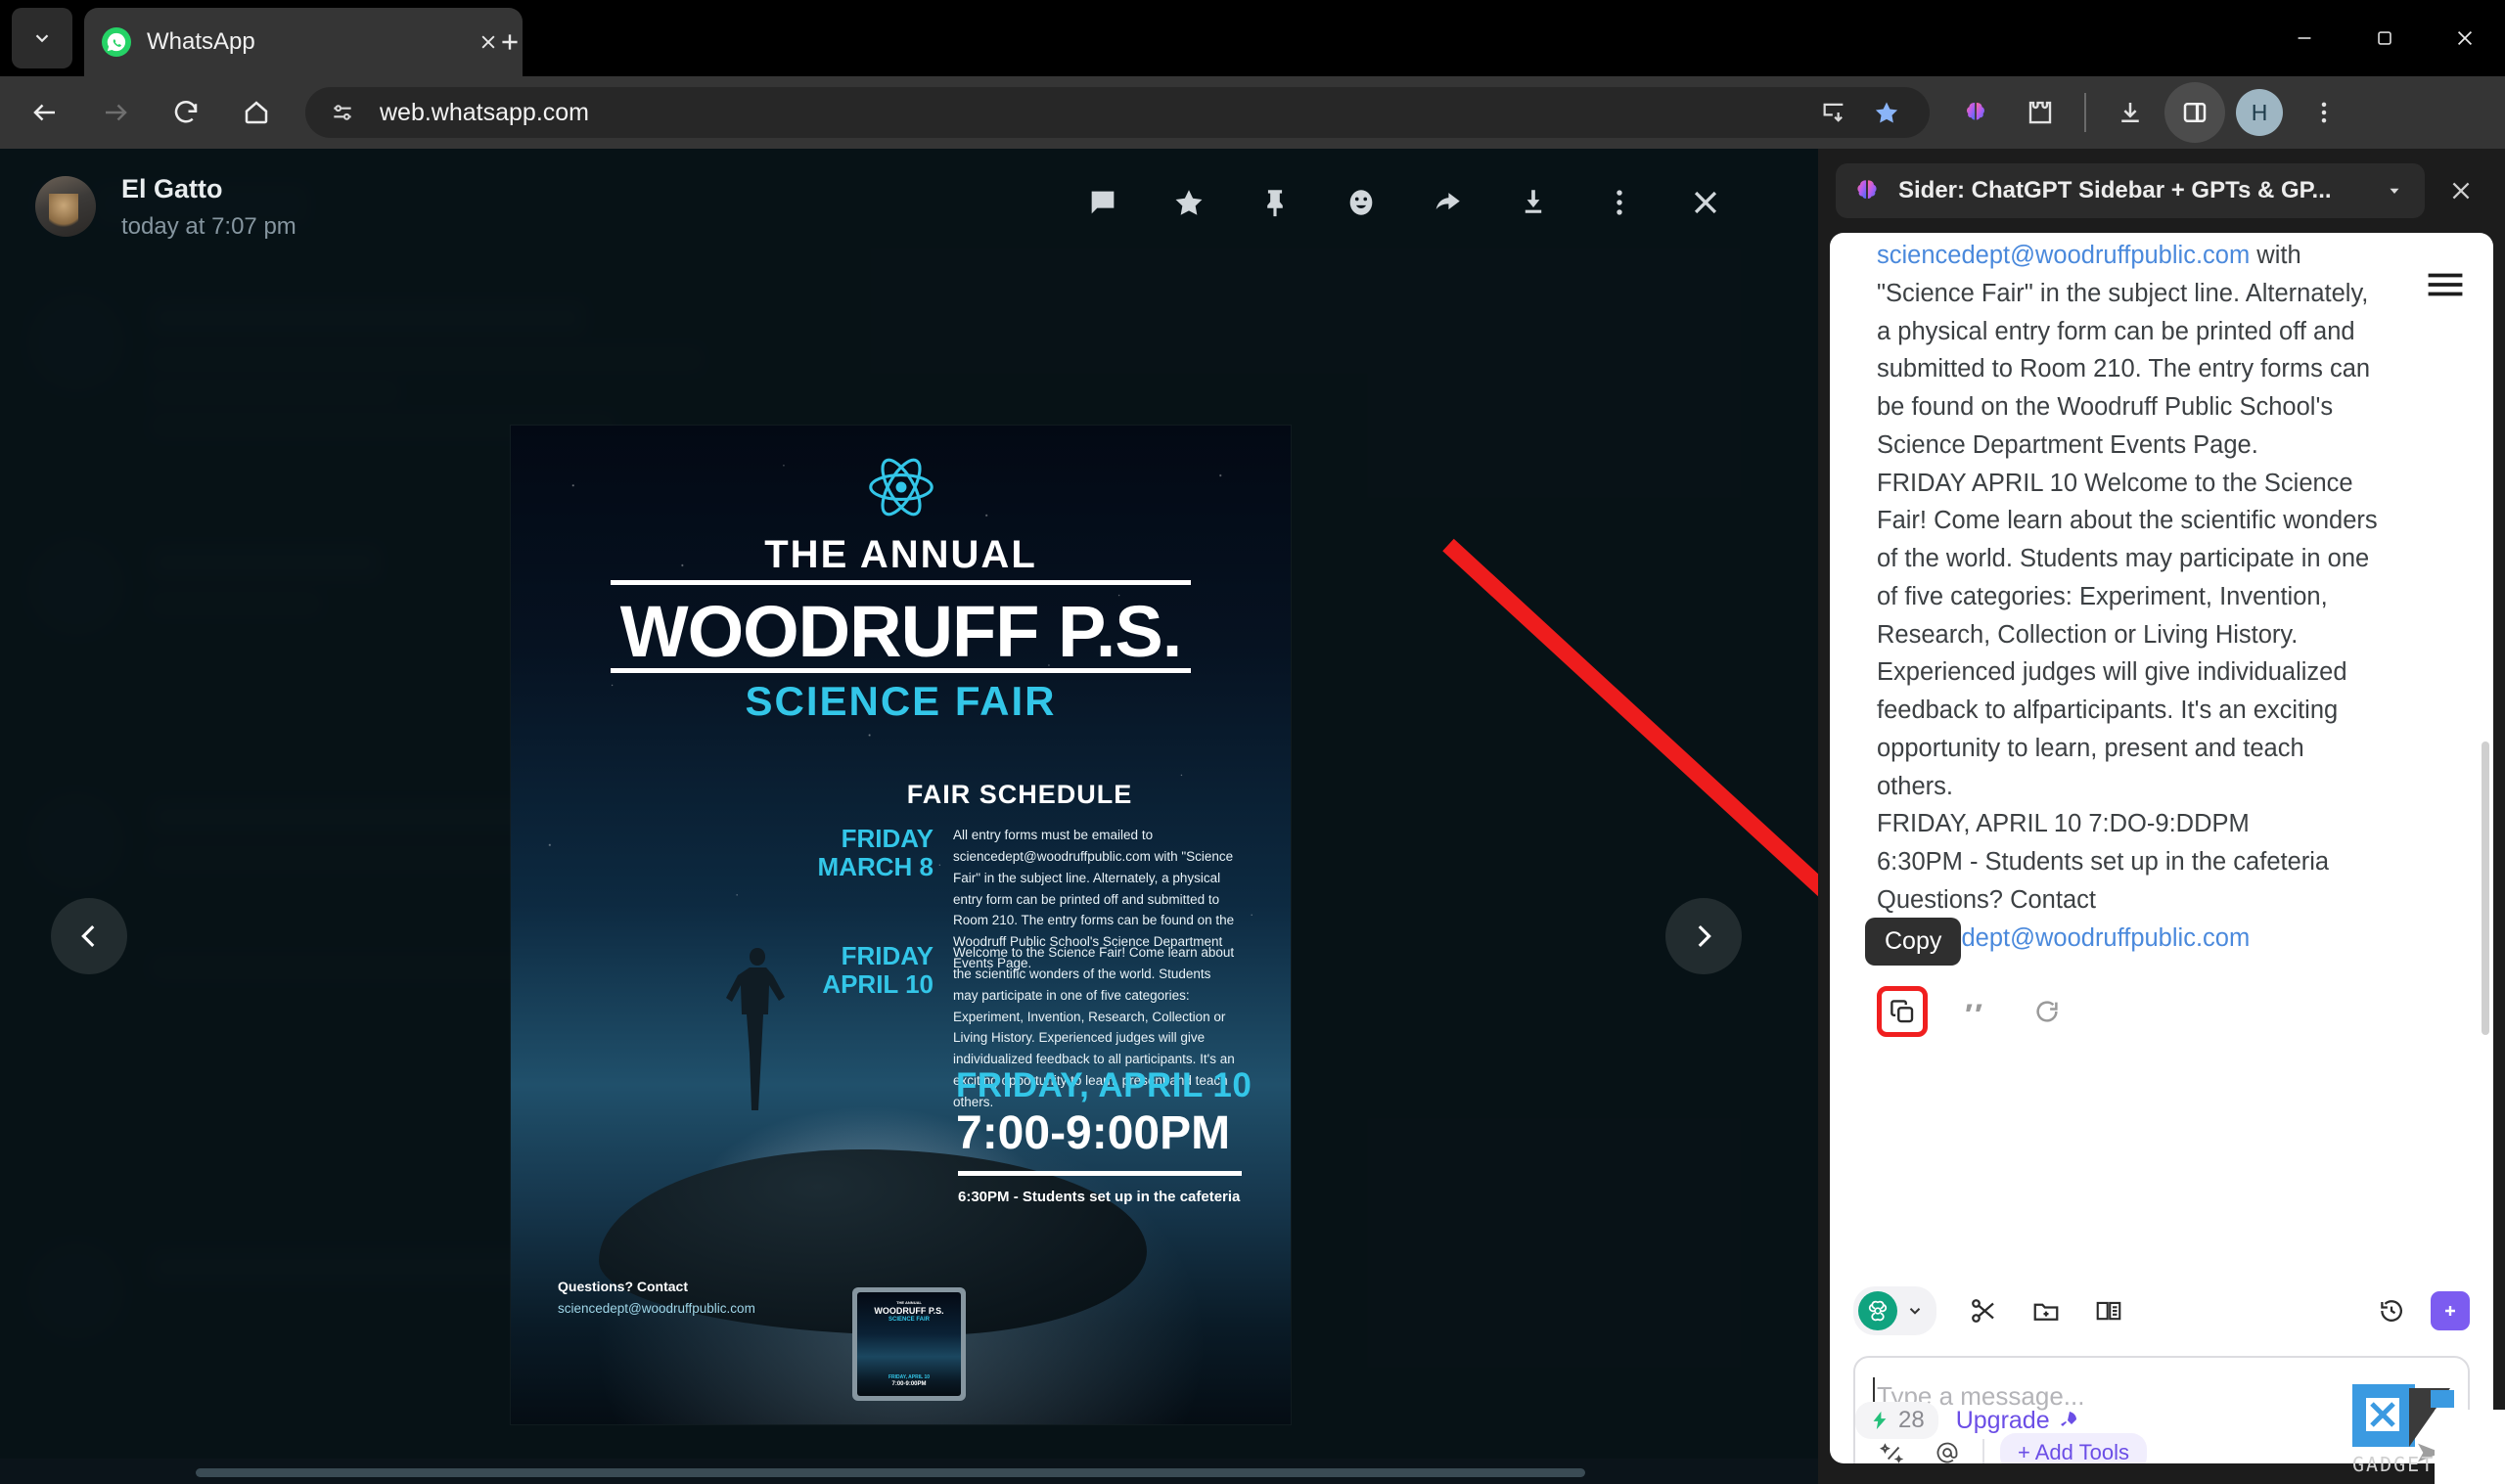 The width and height of the screenshot is (2505, 1484). I want to click on close-viewer-button, so click(1705, 202).